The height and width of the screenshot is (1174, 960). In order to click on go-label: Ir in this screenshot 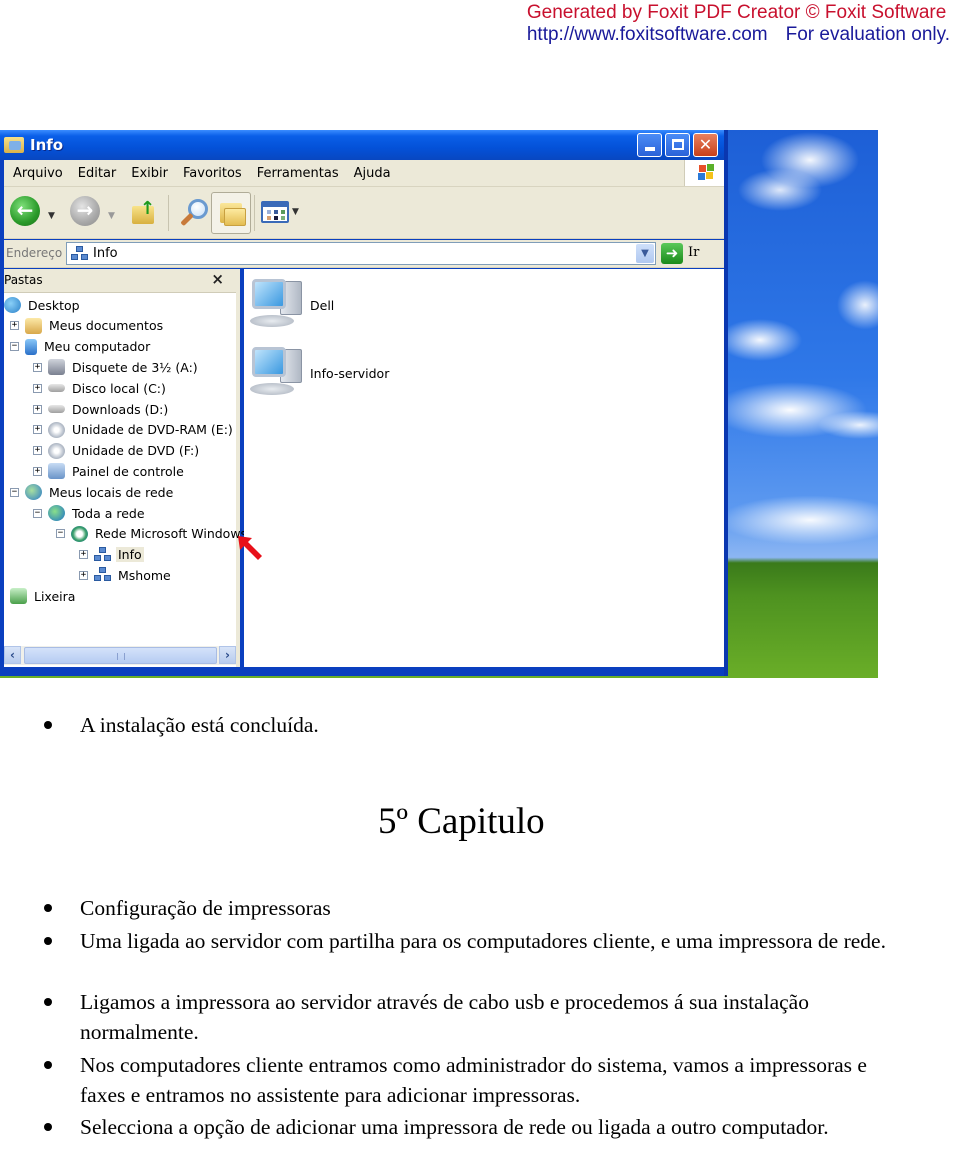, I will do `click(693, 252)`.